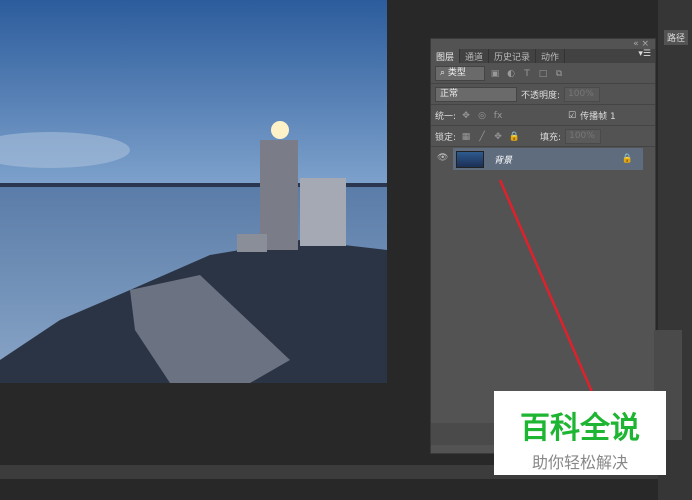  I want to click on watermark-subtitle: 助你轻松解决, so click(579, 462).